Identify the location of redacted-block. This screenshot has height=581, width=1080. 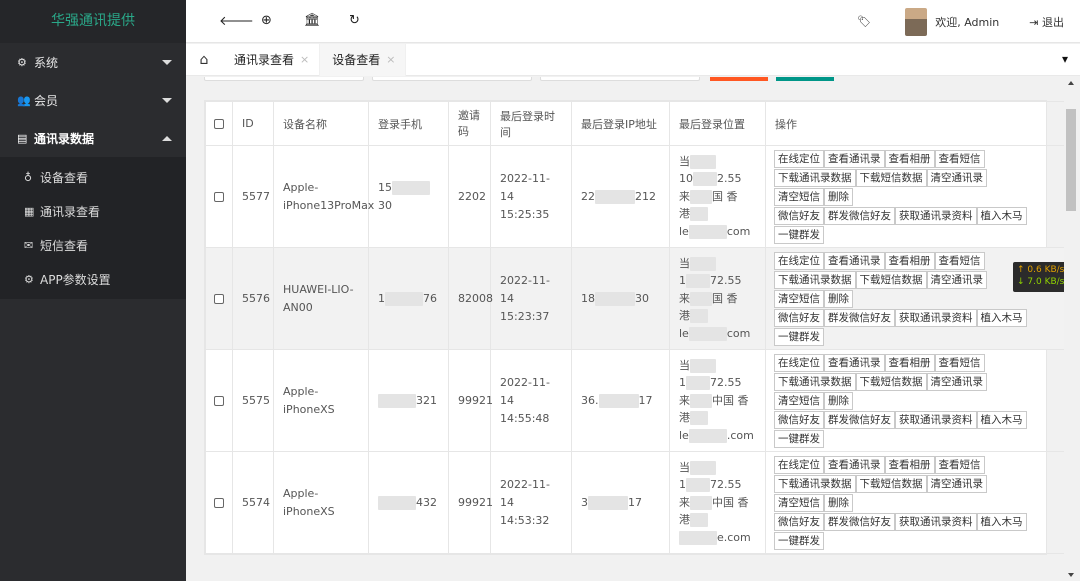
(699, 520).